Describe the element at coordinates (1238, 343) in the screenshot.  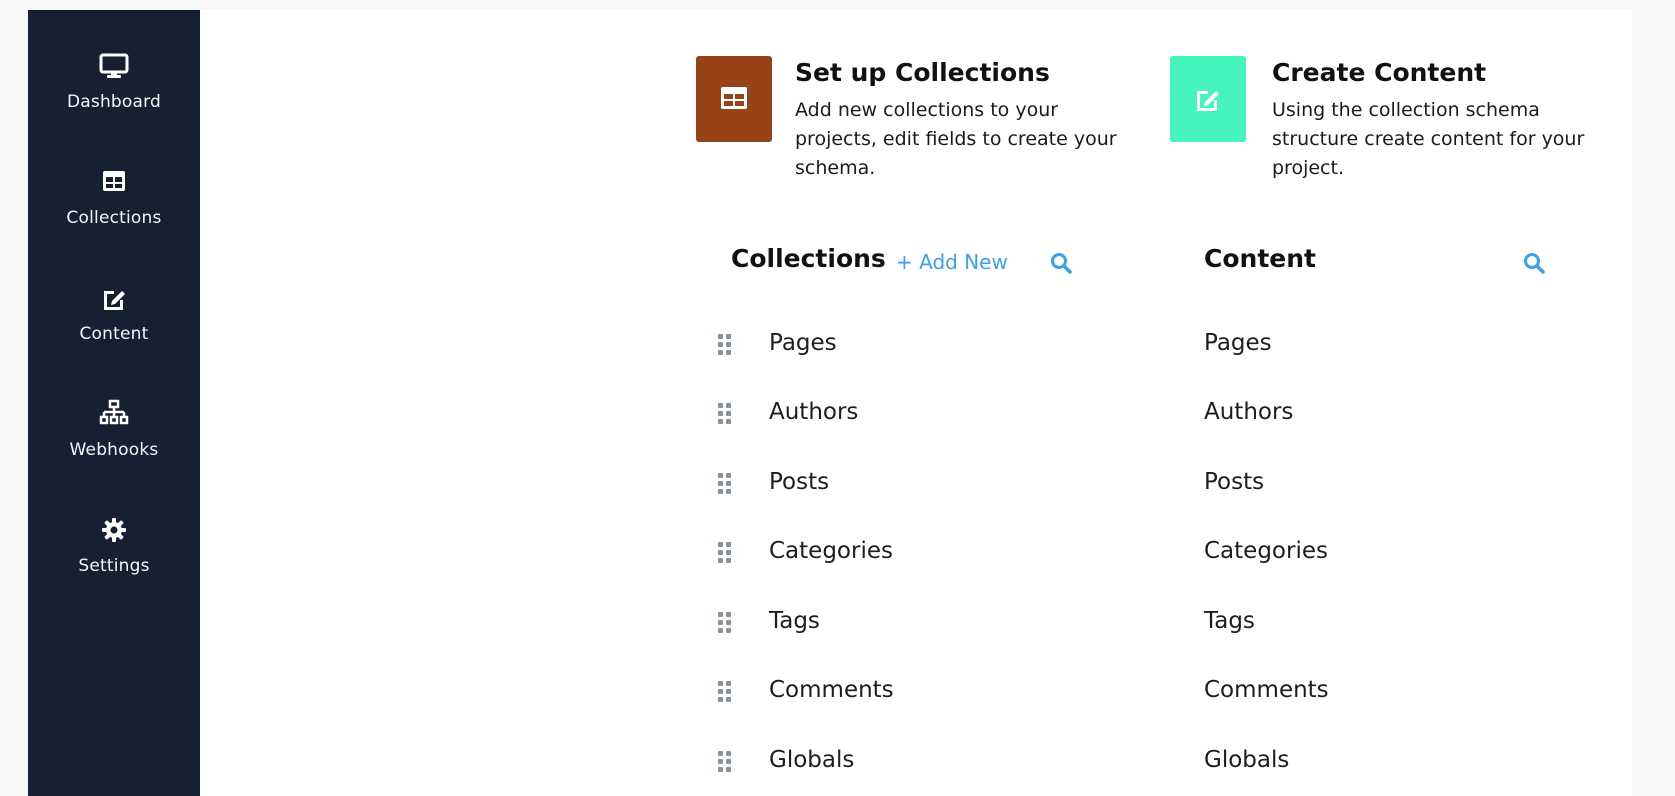
I see `content-list-item: Pages` at that location.